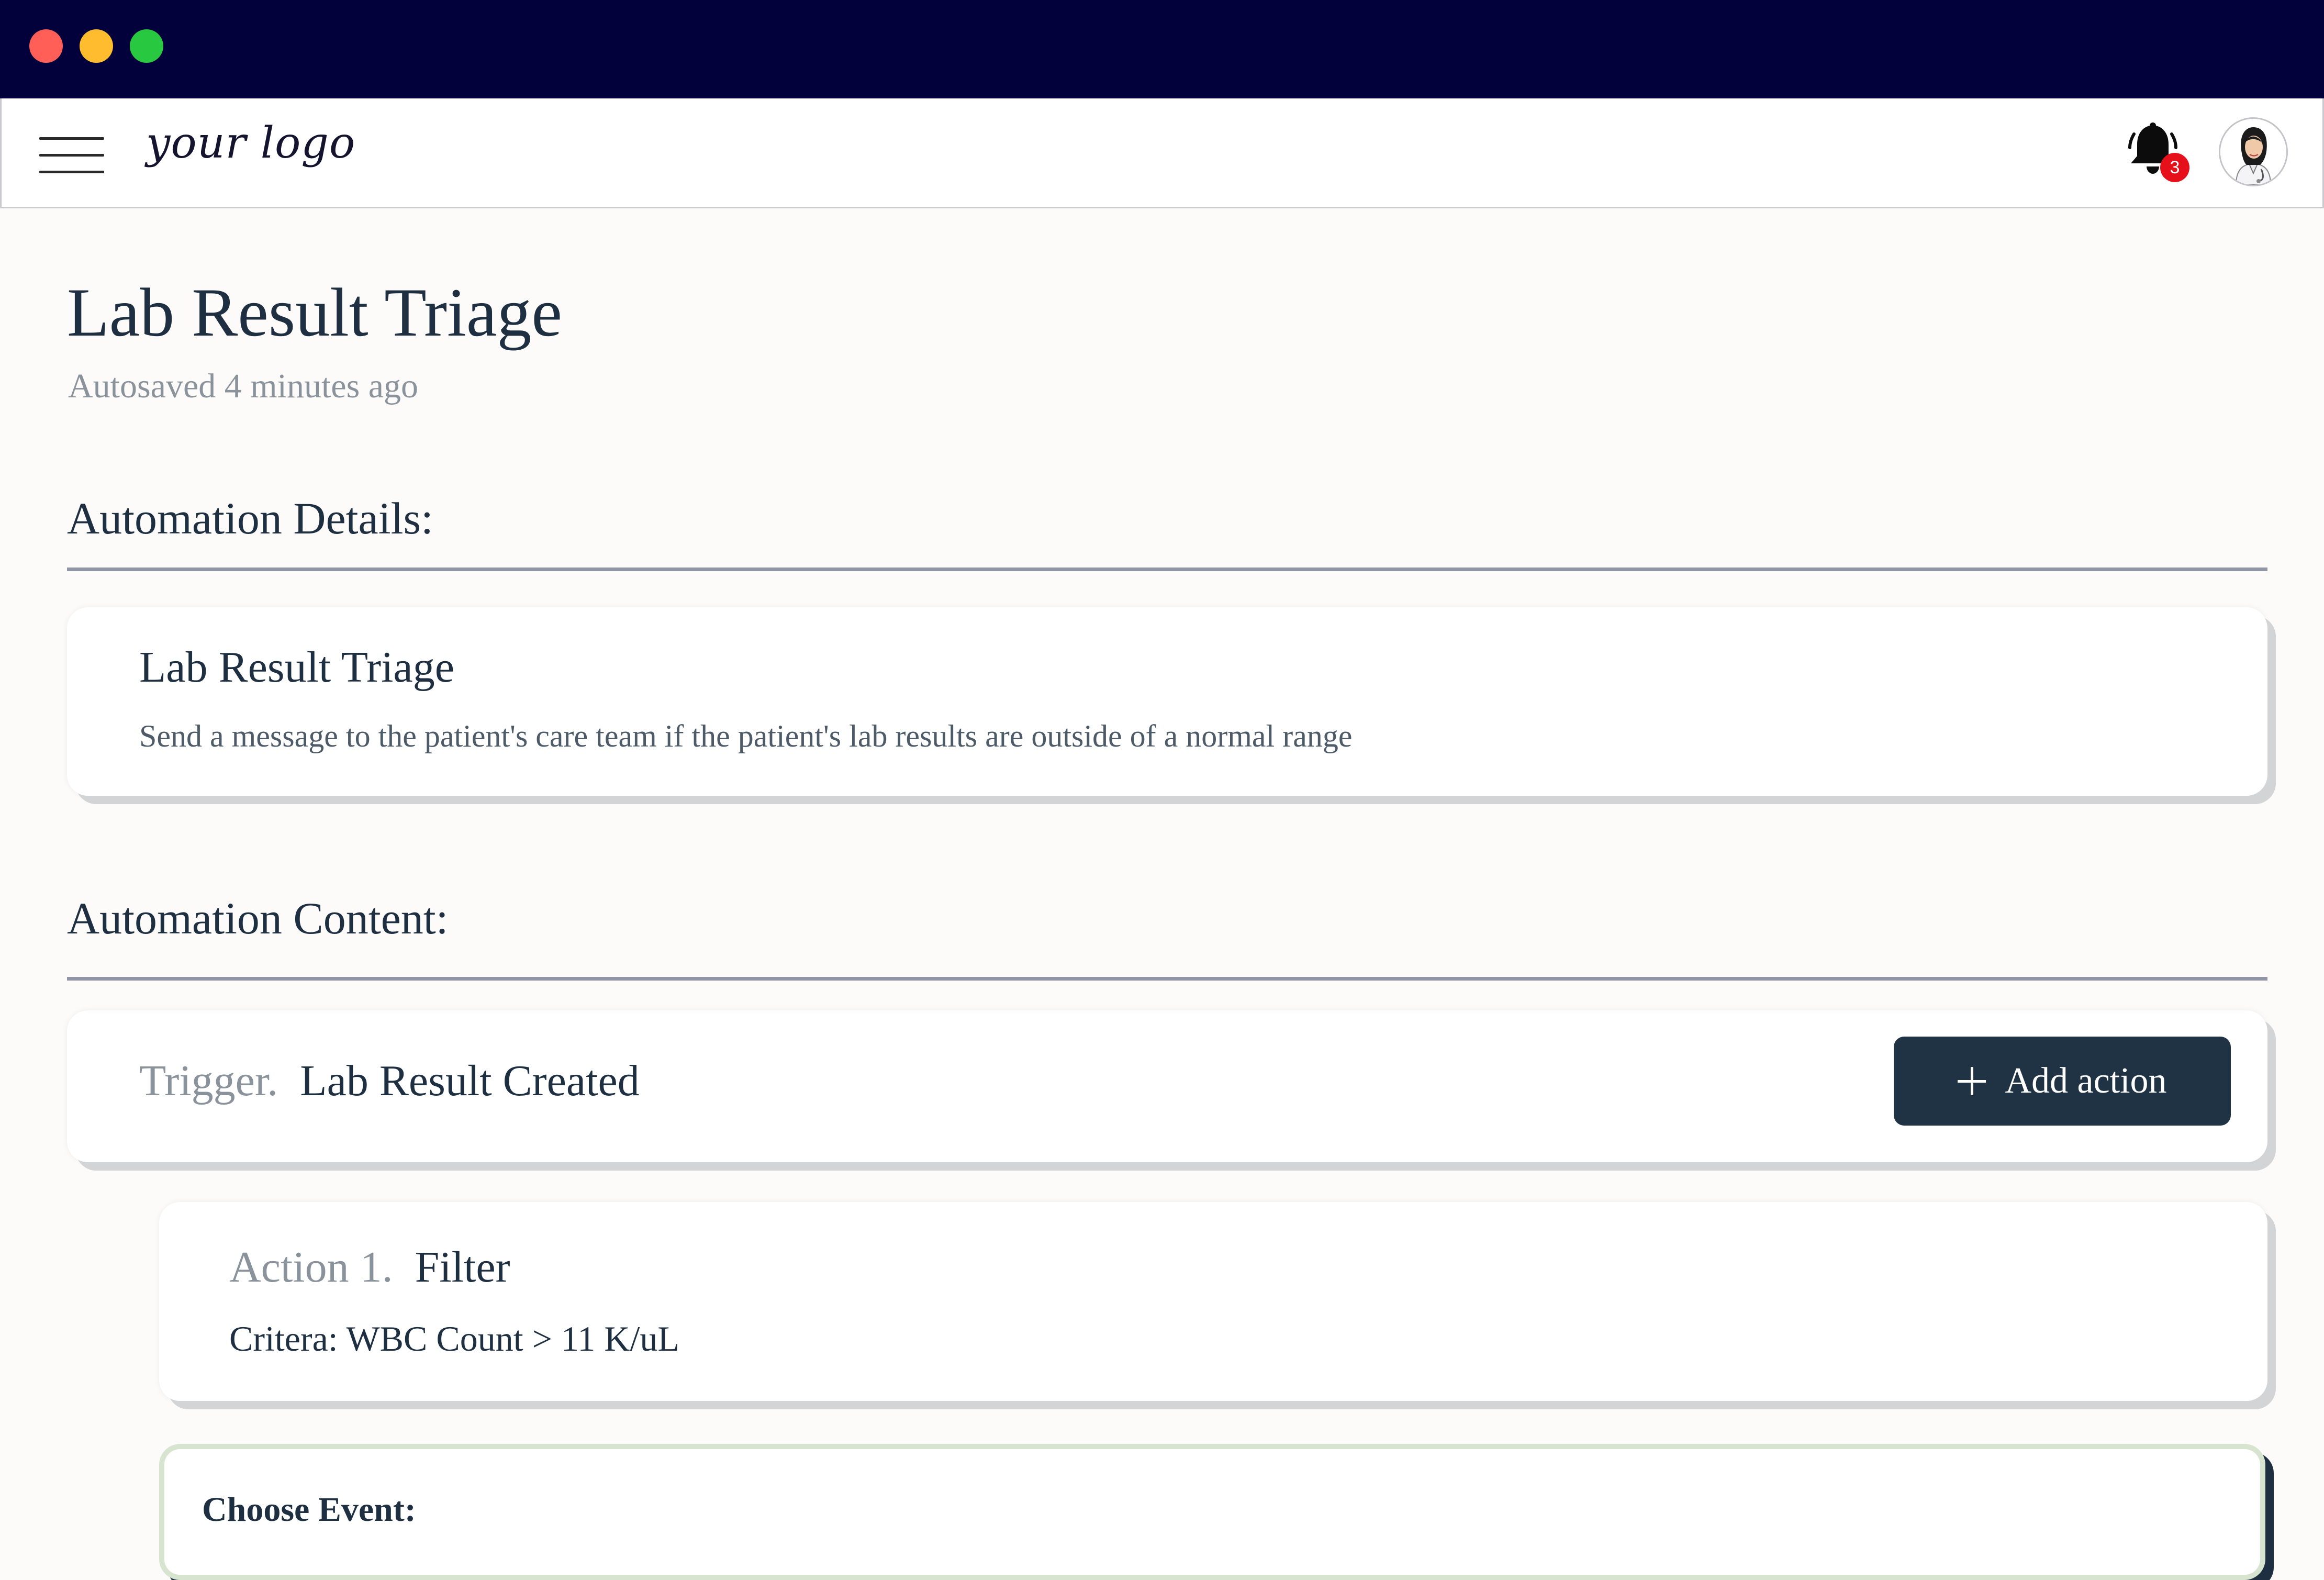 Image resolution: width=2324 pixels, height=1580 pixels. I want to click on action-prefix: Action 1., so click(311, 1267).